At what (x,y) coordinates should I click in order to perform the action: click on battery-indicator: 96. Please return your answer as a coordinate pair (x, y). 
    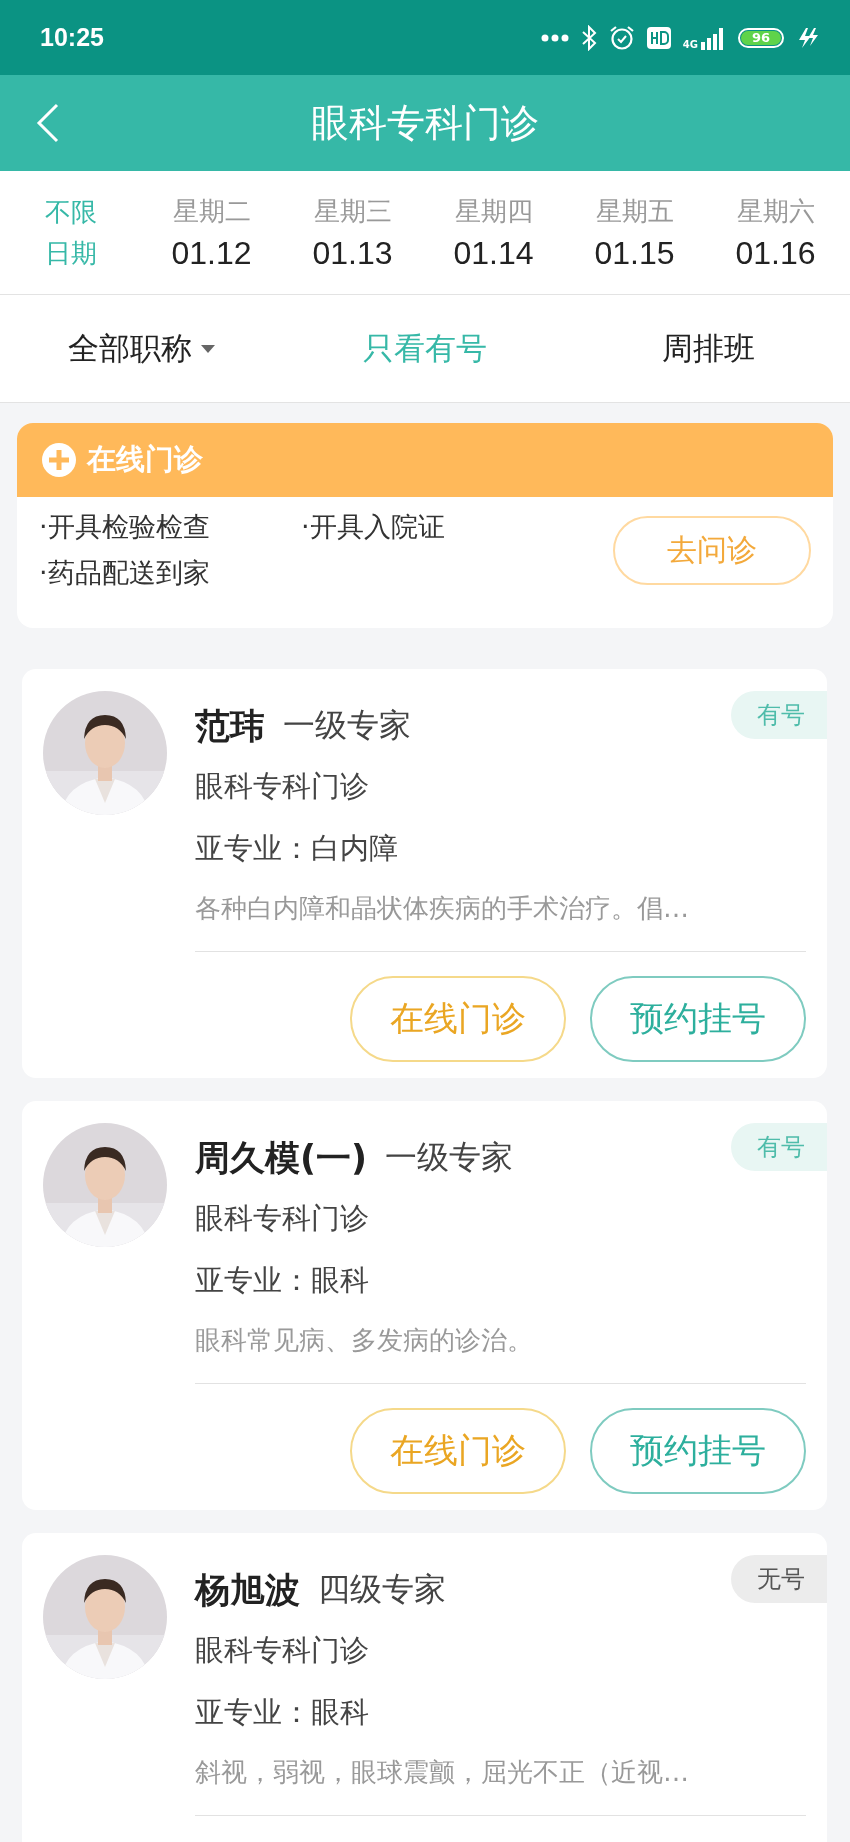
    Looking at the image, I should click on (761, 37).